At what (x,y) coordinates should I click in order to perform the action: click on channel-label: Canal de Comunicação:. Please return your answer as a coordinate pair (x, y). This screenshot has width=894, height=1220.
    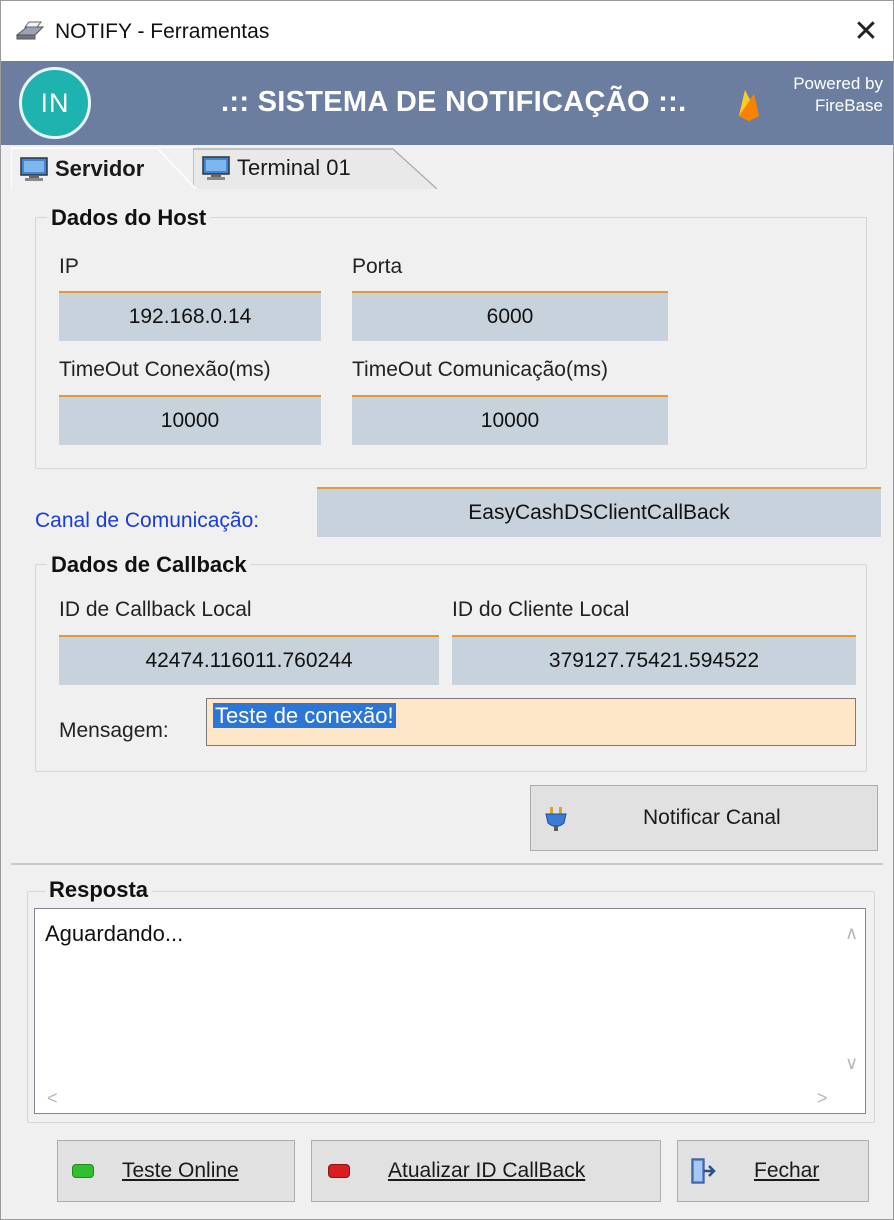
    Looking at the image, I should click on (147, 520).